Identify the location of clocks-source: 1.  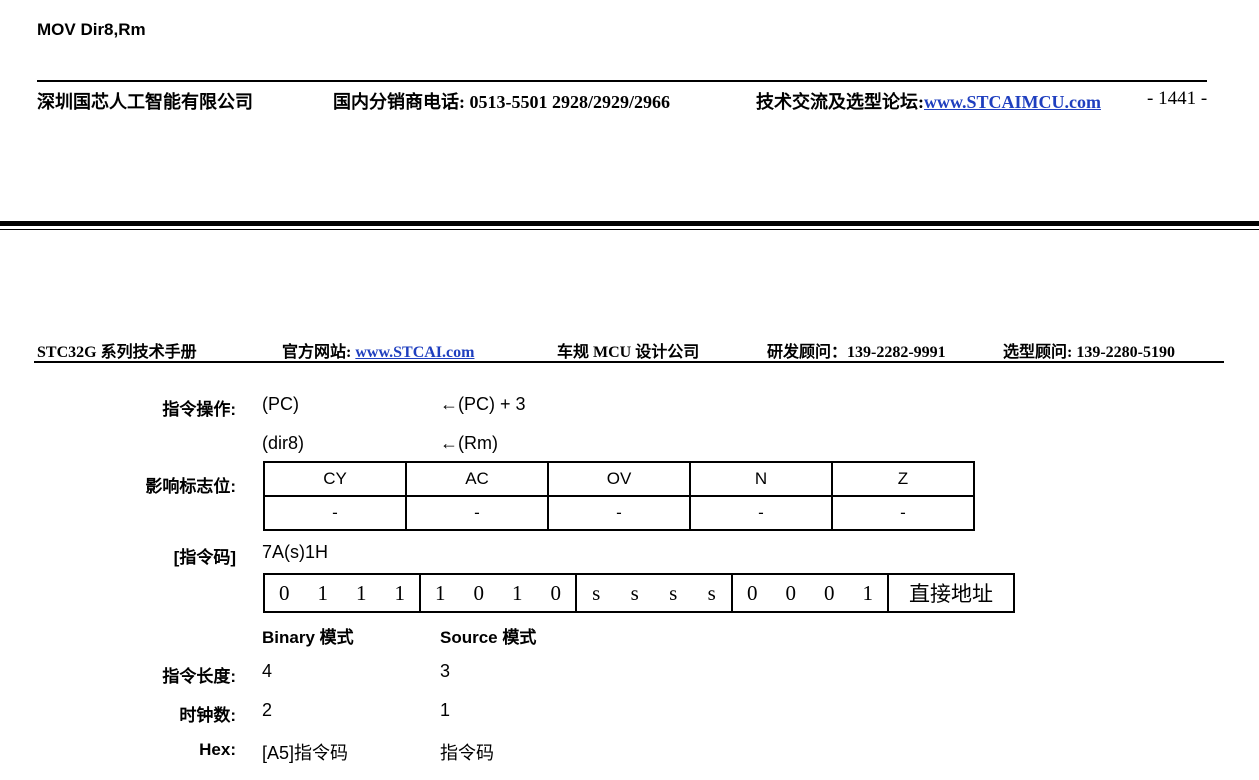
(445, 710).